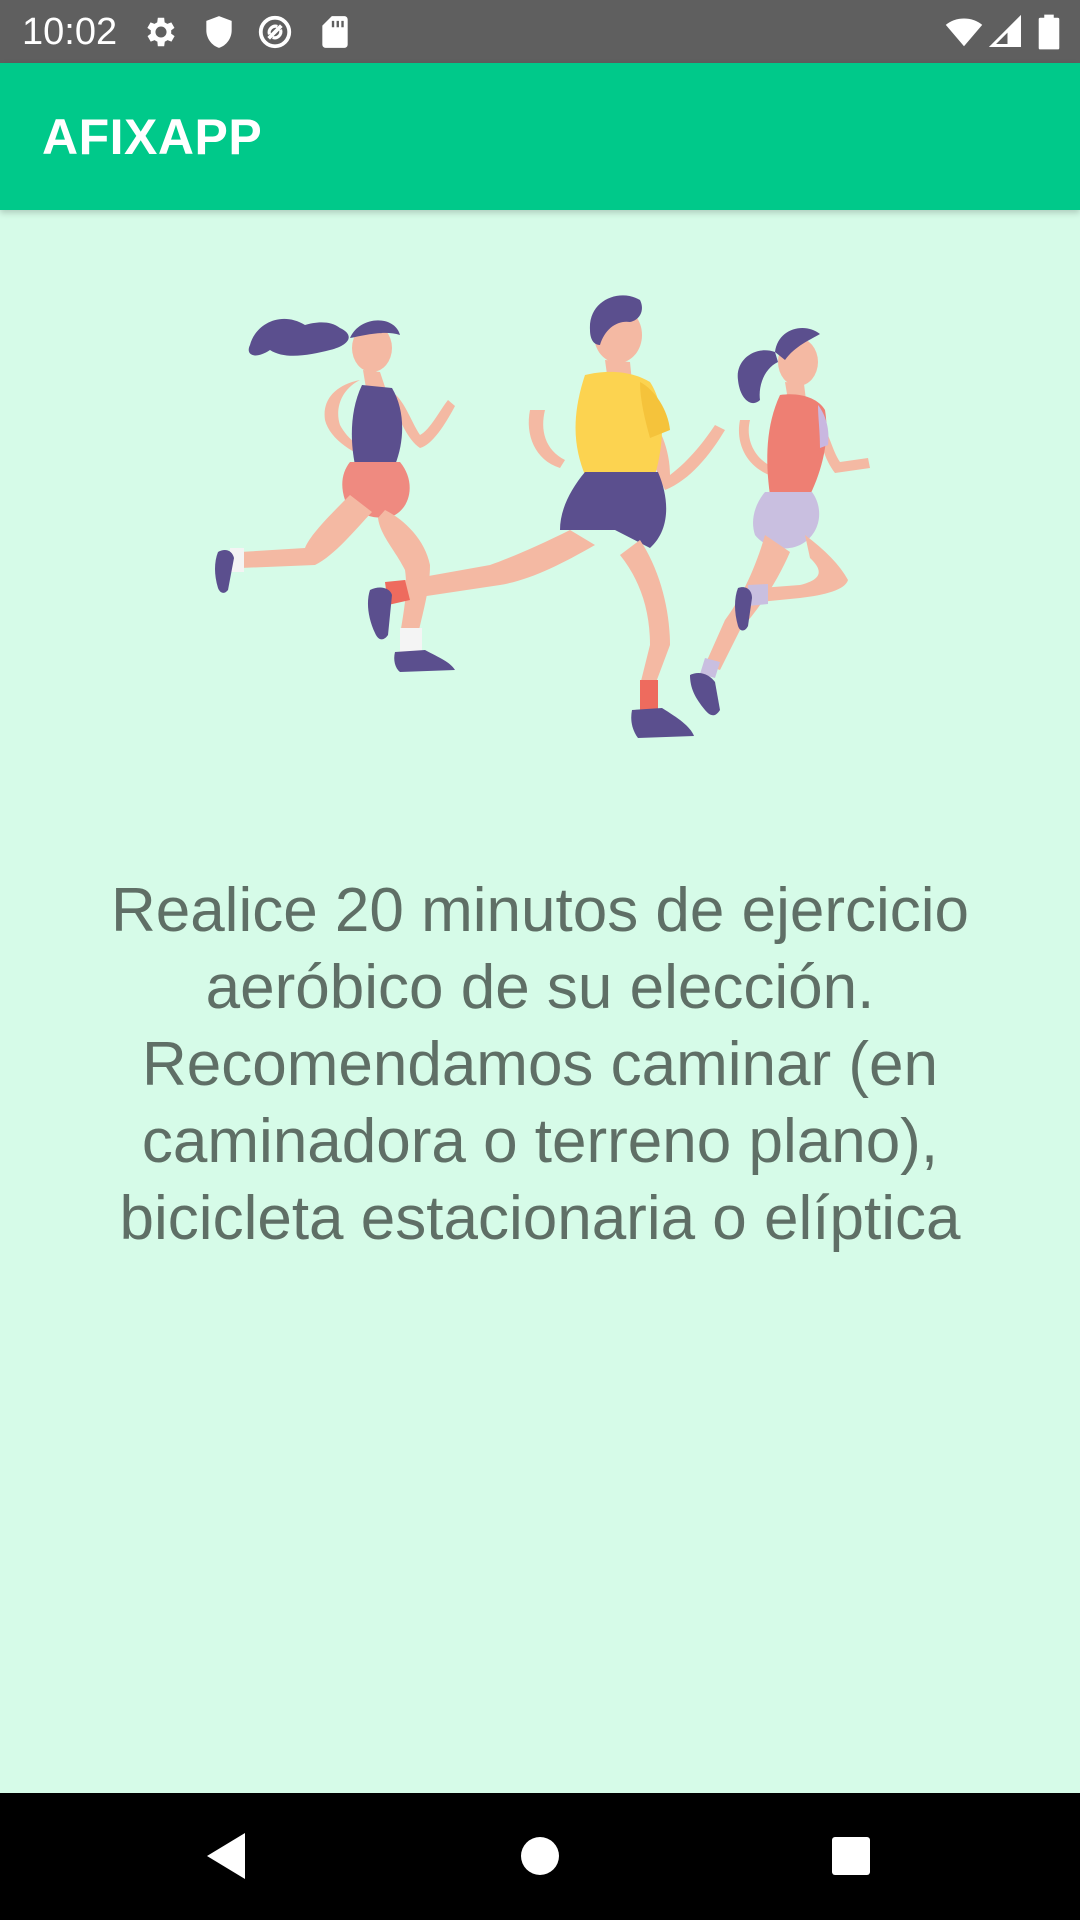 The image size is (1080, 1920). What do you see at coordinates (335, 495) in the screenshot?
I see `runner-woman-left` at bounding box center [335, 495].